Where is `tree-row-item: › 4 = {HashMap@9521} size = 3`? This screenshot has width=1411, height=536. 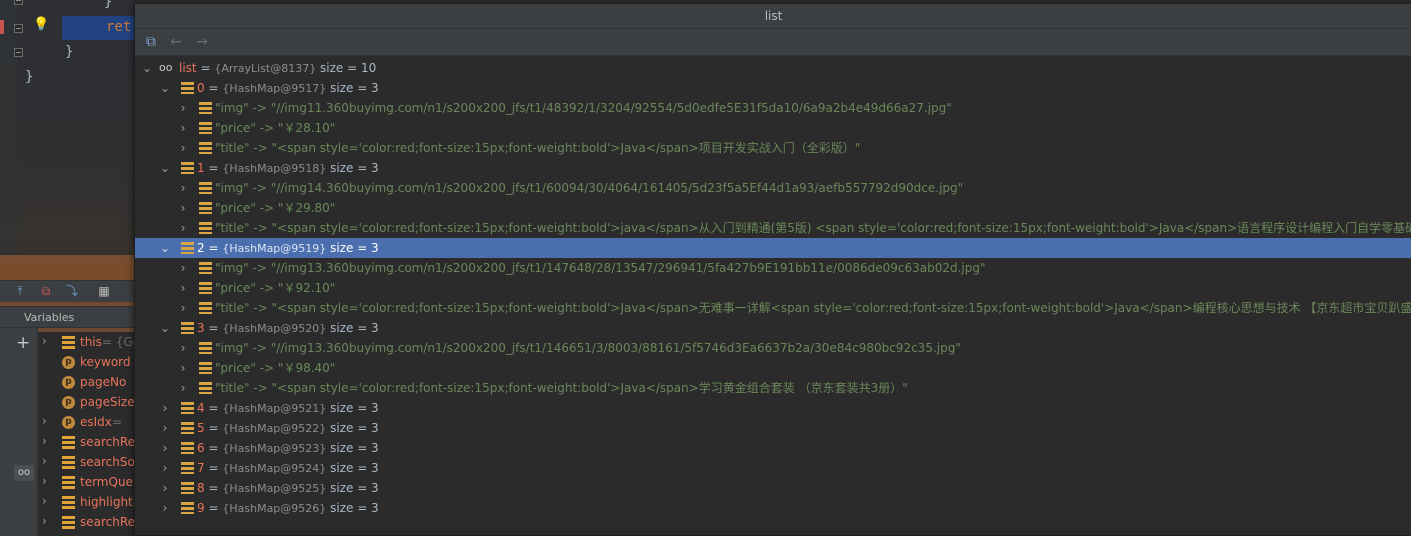
tree-row-item: › 4 = {HashMap@9521} size = 3 is located at coordinates (773, 408).